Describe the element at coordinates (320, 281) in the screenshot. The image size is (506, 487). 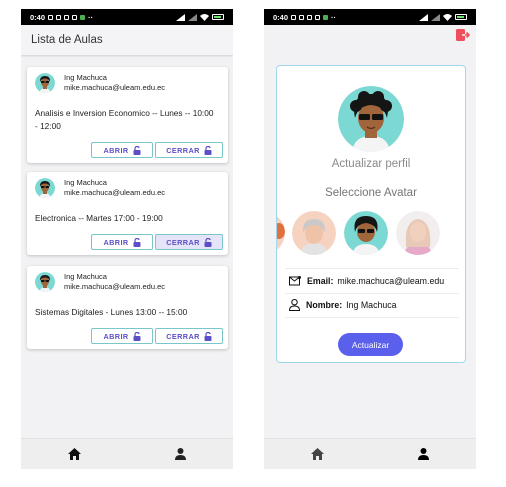
I see `email-label: Email:` at that location.